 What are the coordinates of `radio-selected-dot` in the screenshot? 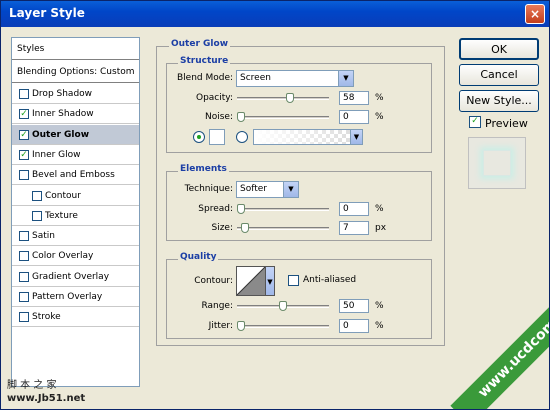 It's located at (199, 137).